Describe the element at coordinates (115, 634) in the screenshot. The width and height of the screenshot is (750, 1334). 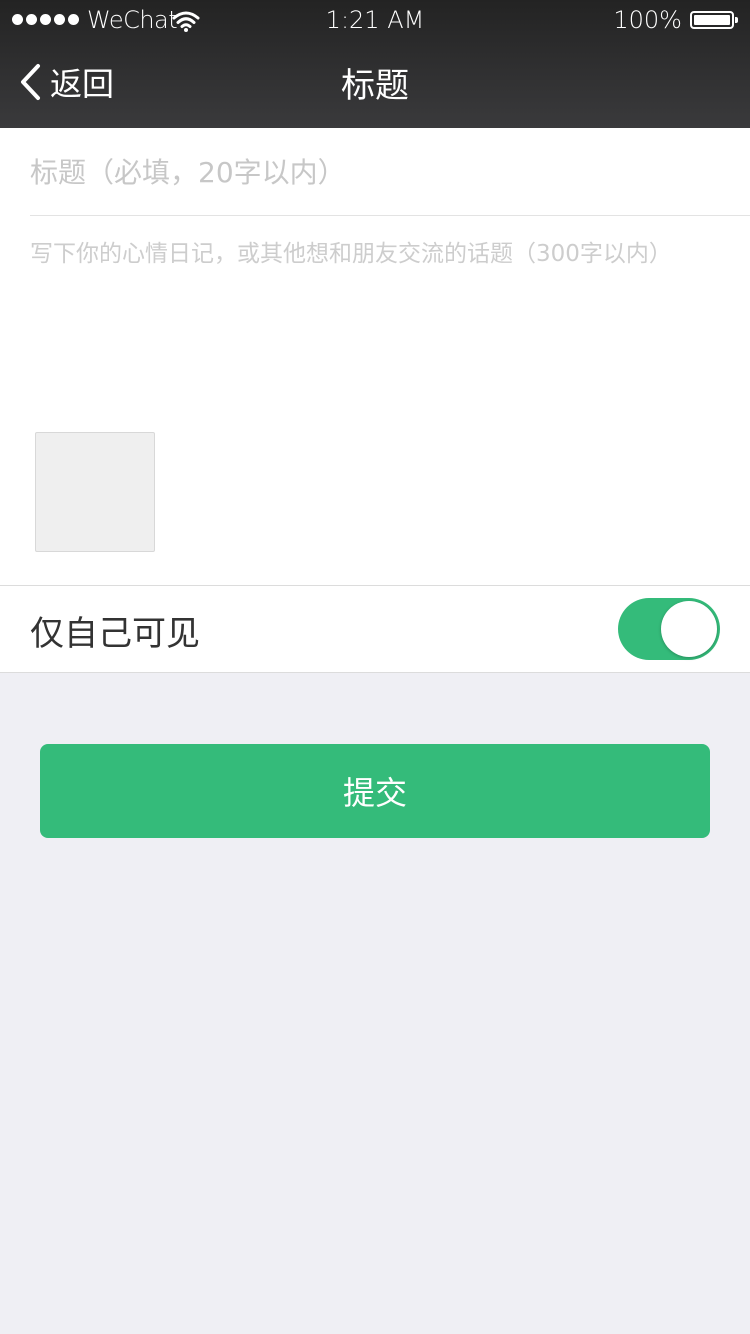
I see `privacy-label: 仅自己可见` at that location.